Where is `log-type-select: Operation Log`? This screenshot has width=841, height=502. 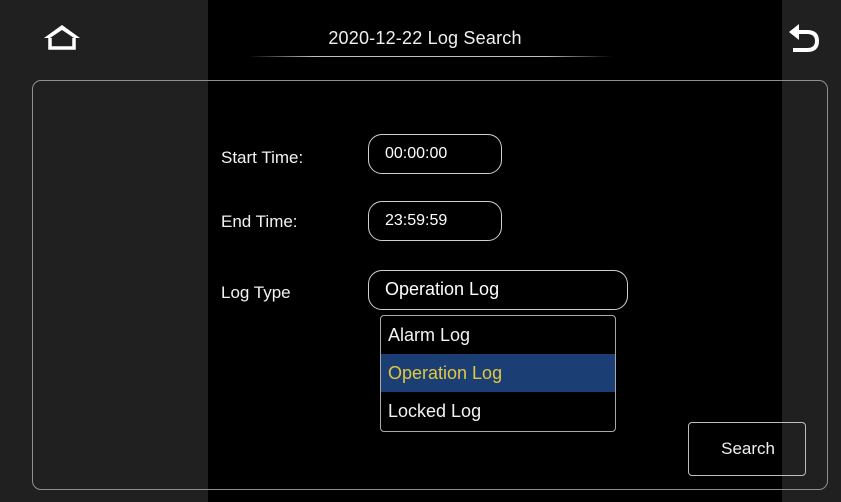
log-type-select: Operation Log is located at coordinates (498, 290).